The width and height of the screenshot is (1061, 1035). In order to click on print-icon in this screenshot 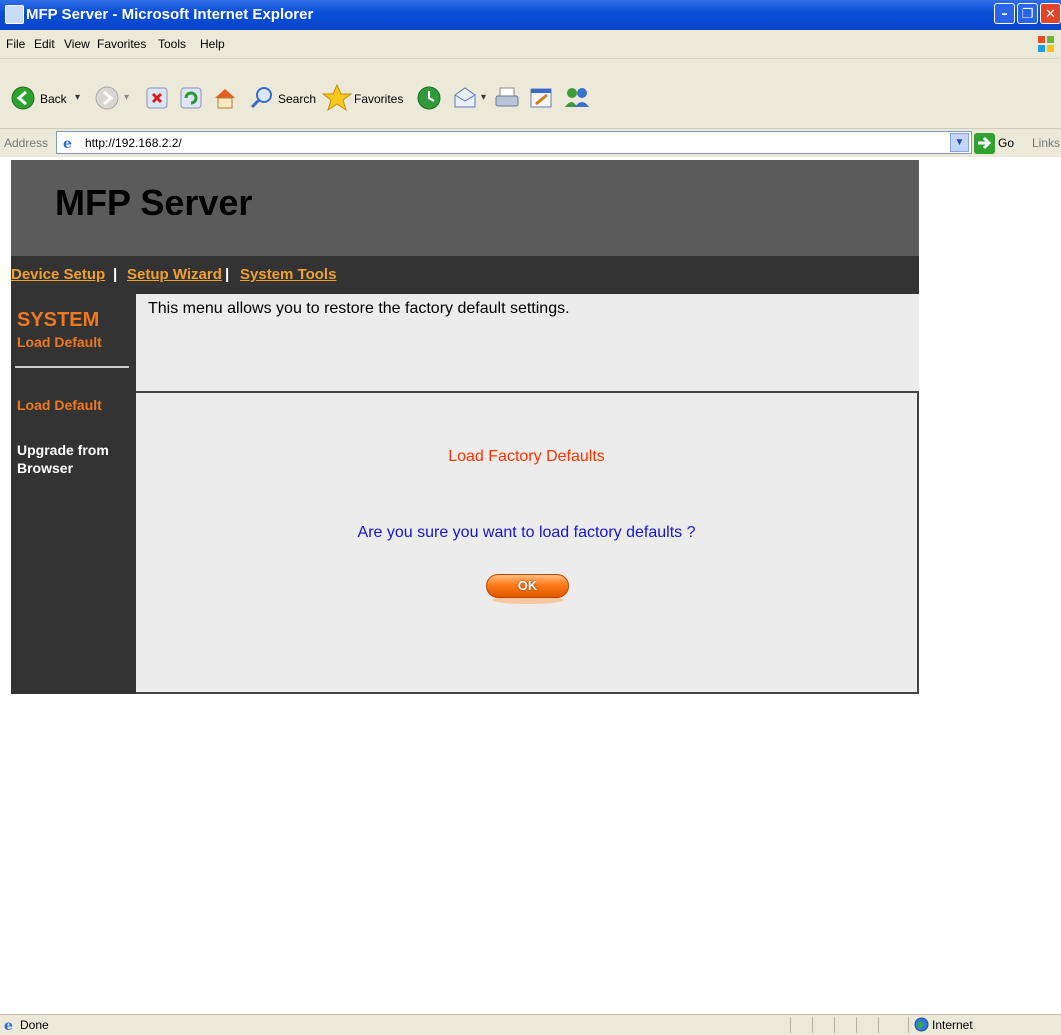, I will do `click(507, 98)`.